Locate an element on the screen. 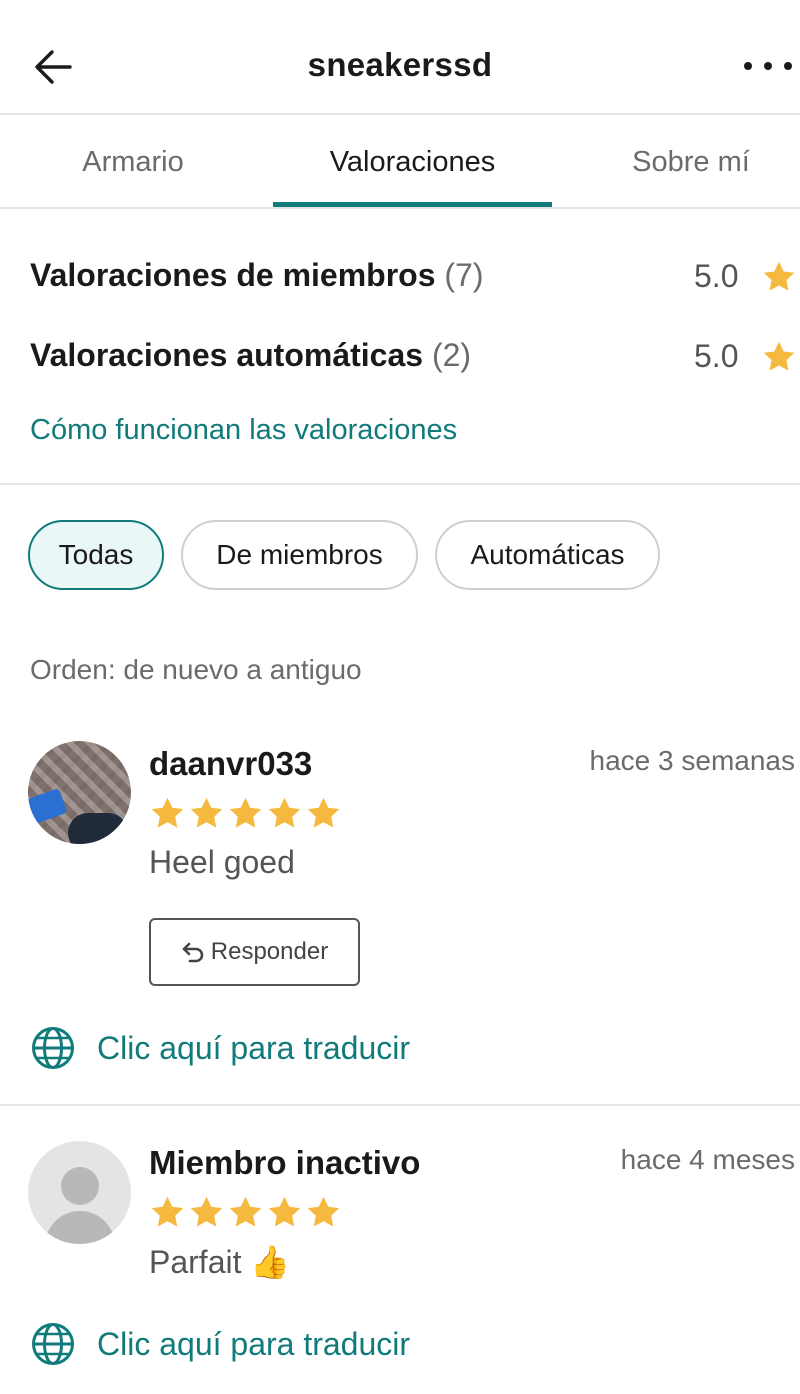  tab-armario: Armario is located at coordinates (133, 161).